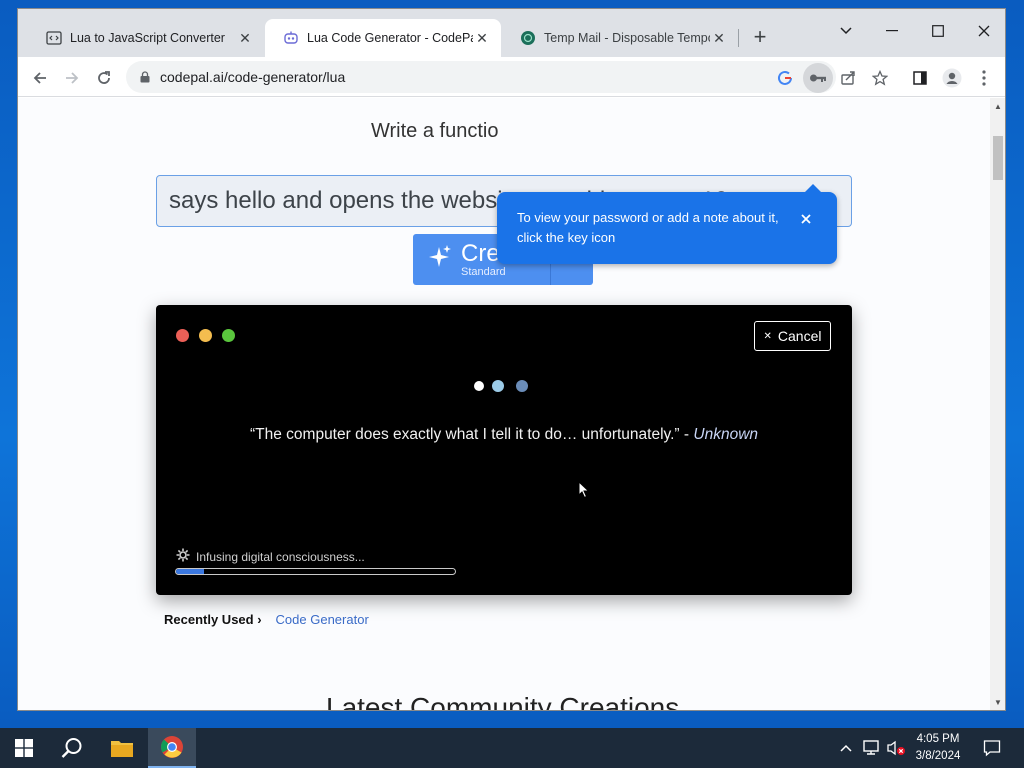 The width and height of the screenshot is (1024, 768). I want to click on menu-icon, so click(984, 78).